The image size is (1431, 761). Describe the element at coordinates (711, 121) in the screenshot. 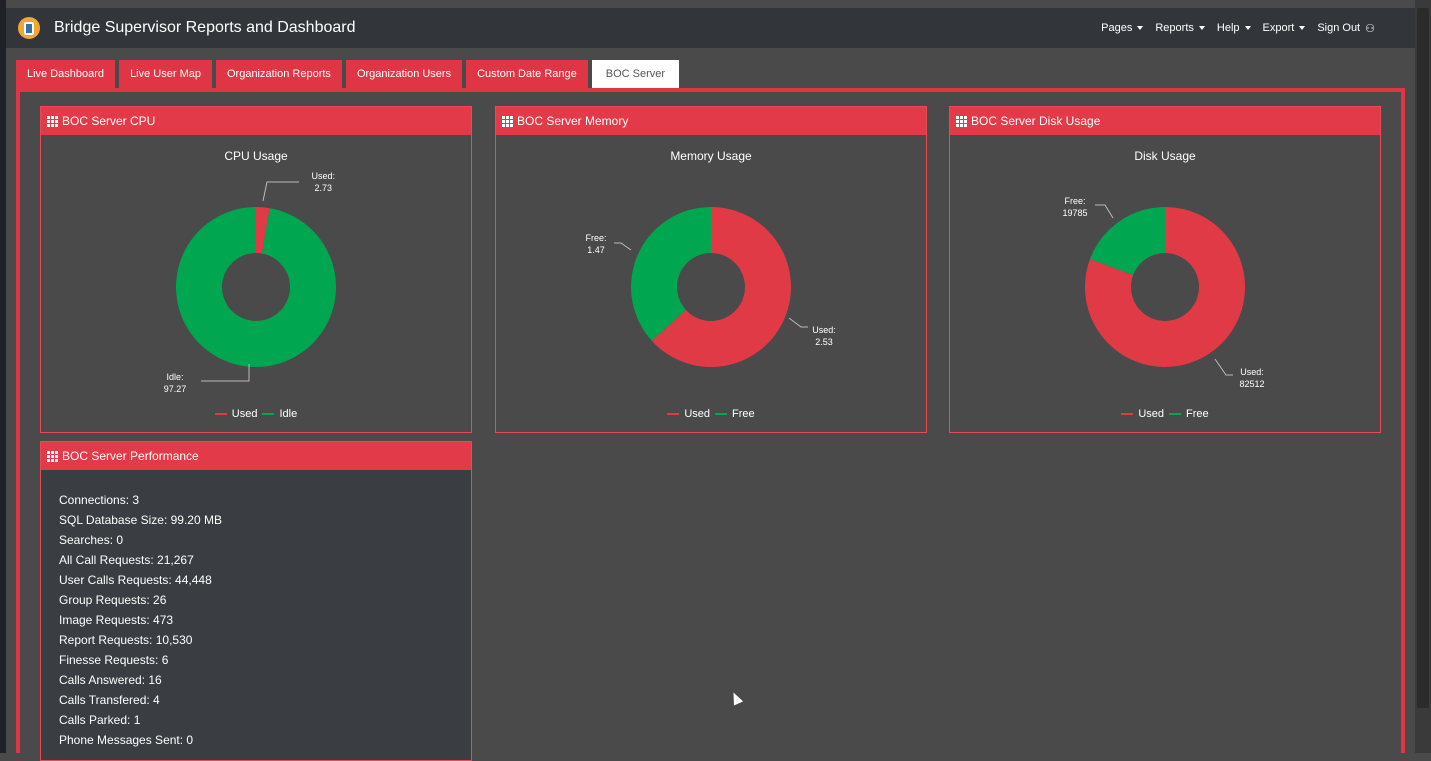

I see `memory-panel-header: BOC Server Memory` at that location.